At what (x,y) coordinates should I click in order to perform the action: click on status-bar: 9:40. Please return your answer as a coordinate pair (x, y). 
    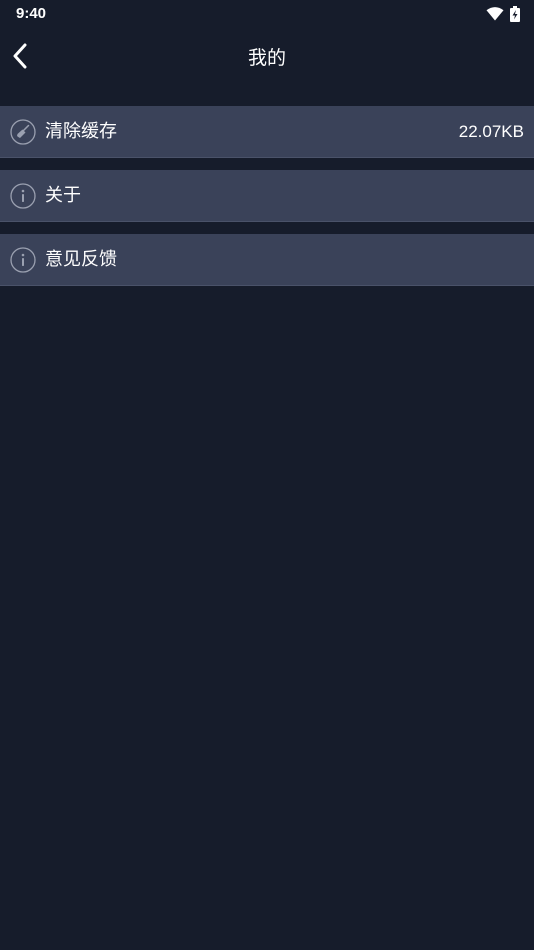
    Looking at the image, I should click on (267, 14).